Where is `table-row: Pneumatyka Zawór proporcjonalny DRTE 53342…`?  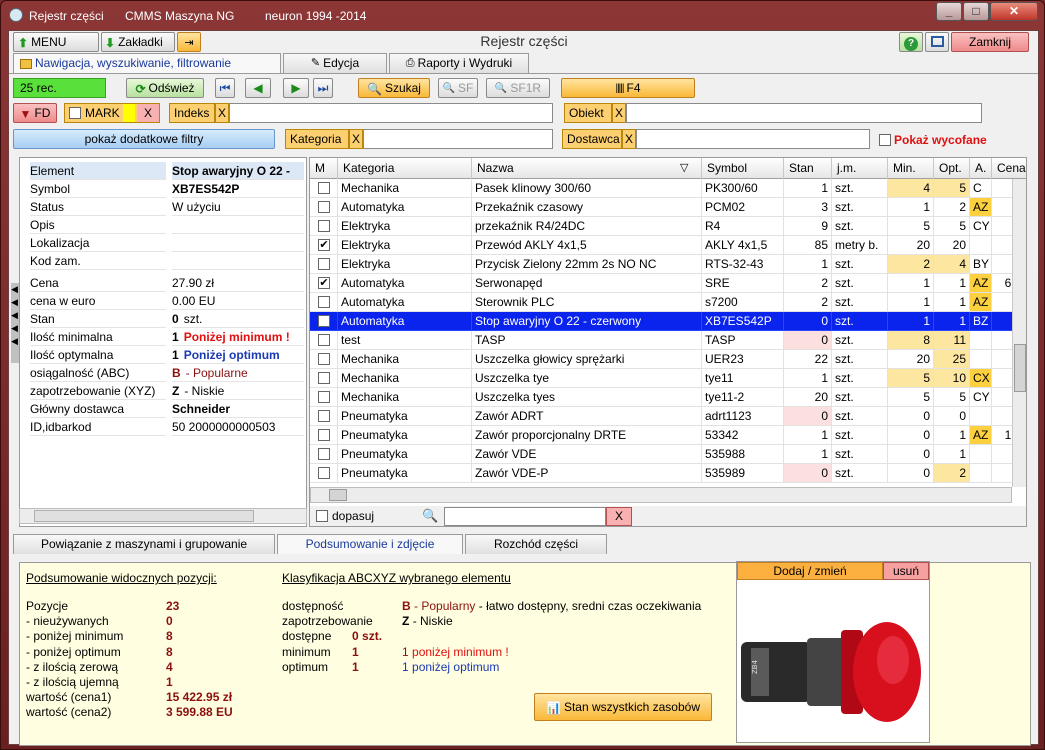 table-row: Pneumatyka Zawór proporcjonalny DRTE 53342… is located at coordinates (668, 435).